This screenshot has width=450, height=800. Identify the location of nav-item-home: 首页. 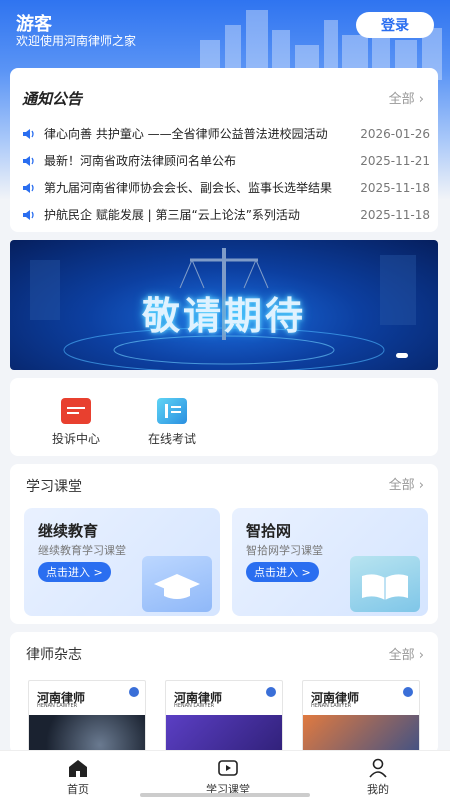
(78, 777).